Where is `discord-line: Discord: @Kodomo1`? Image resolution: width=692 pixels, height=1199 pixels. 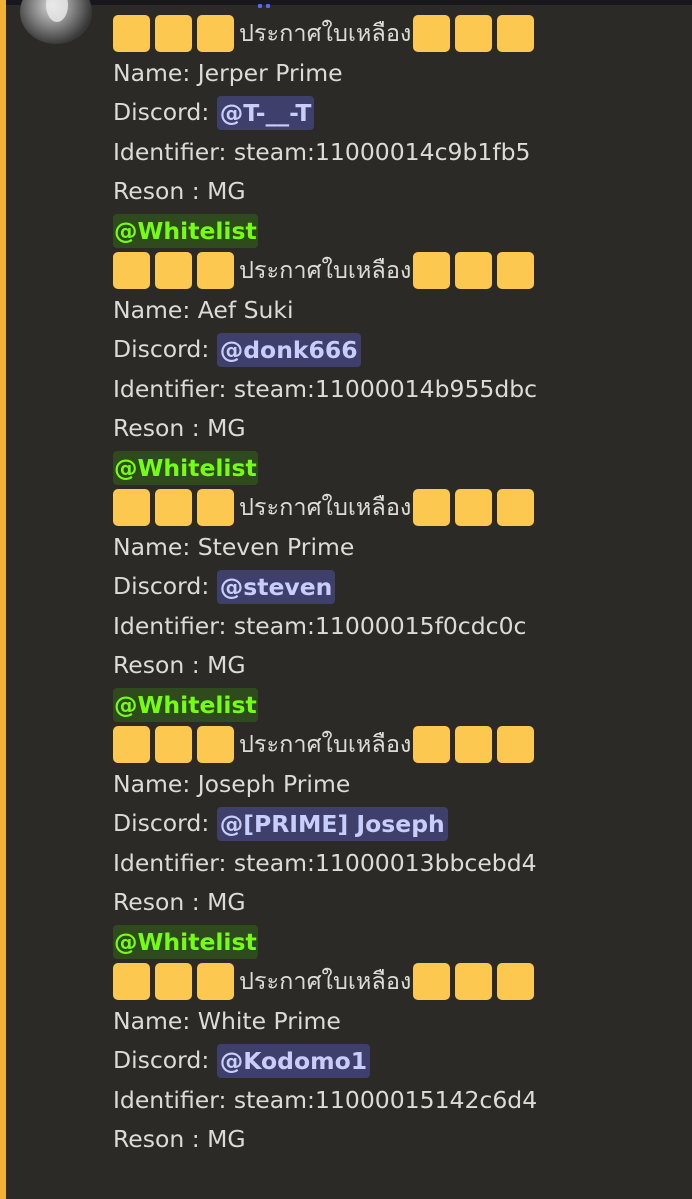
discord-line: Discord: @Kodomo1 is located at coordinates (398, 1061).